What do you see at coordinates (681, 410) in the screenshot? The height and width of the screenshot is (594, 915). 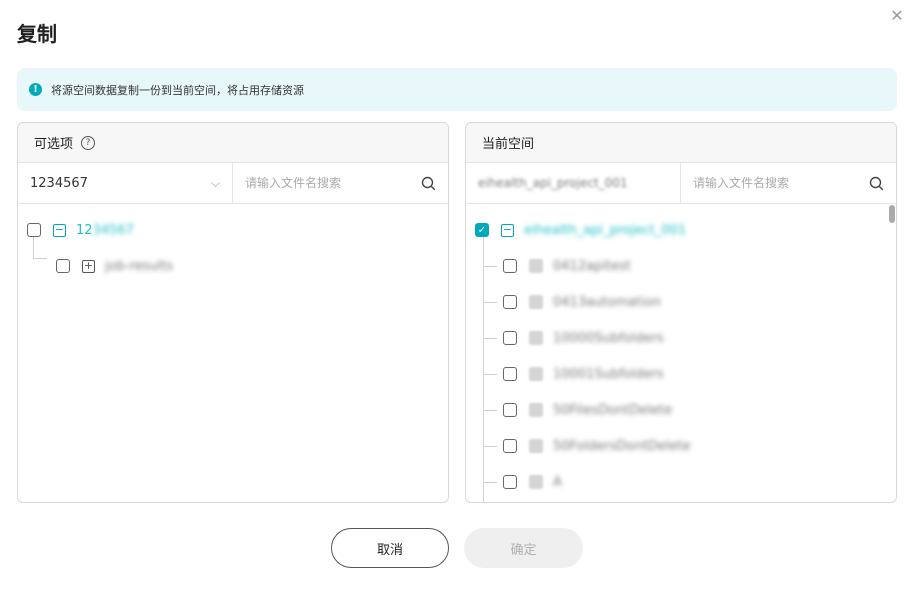 I see `tree-node-item: 50FilesDontDelete` at bounding box center [681, 410].